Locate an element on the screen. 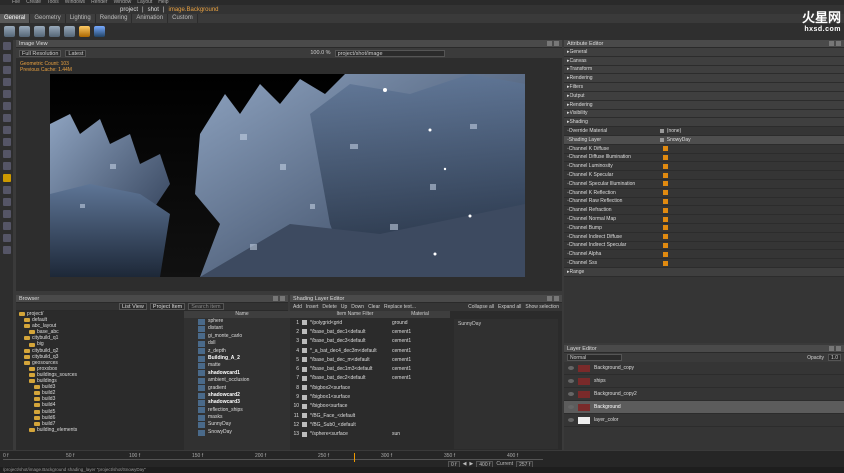 This screenshot has height=473, width=844. table-row: 4 *_a_bat_dec4_dec3m<default cement1 is located at coordinates (370, 350).